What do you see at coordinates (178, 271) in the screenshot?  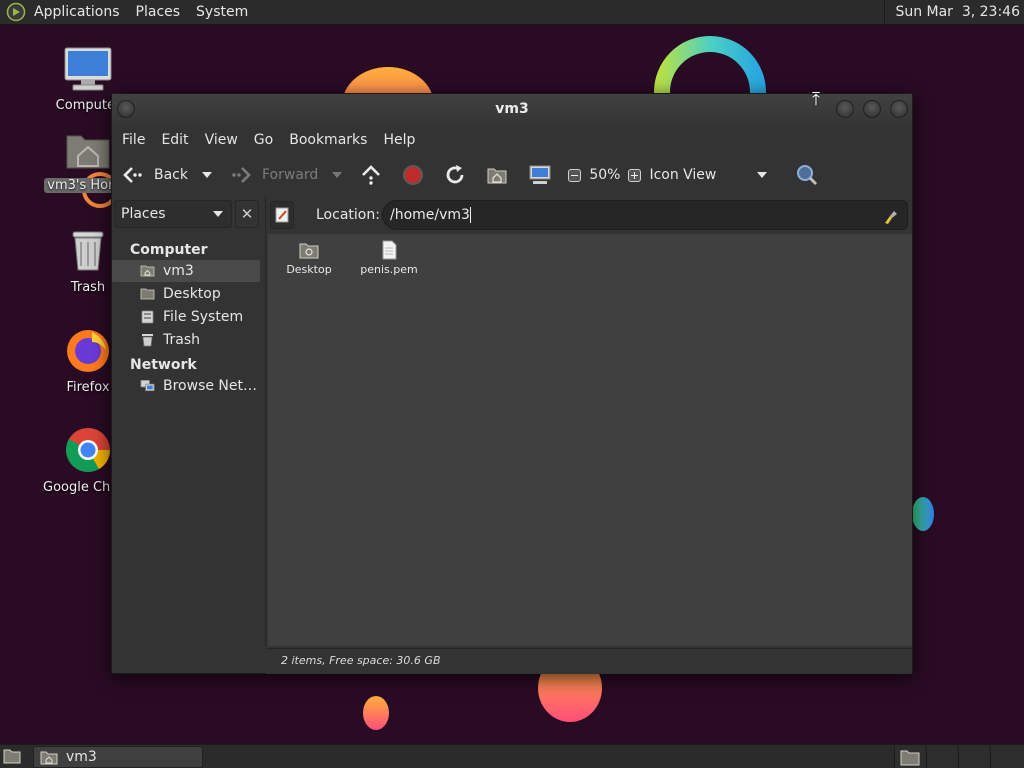 I see `sidebar-item-label: vm3` at bounding box center [178, 271].